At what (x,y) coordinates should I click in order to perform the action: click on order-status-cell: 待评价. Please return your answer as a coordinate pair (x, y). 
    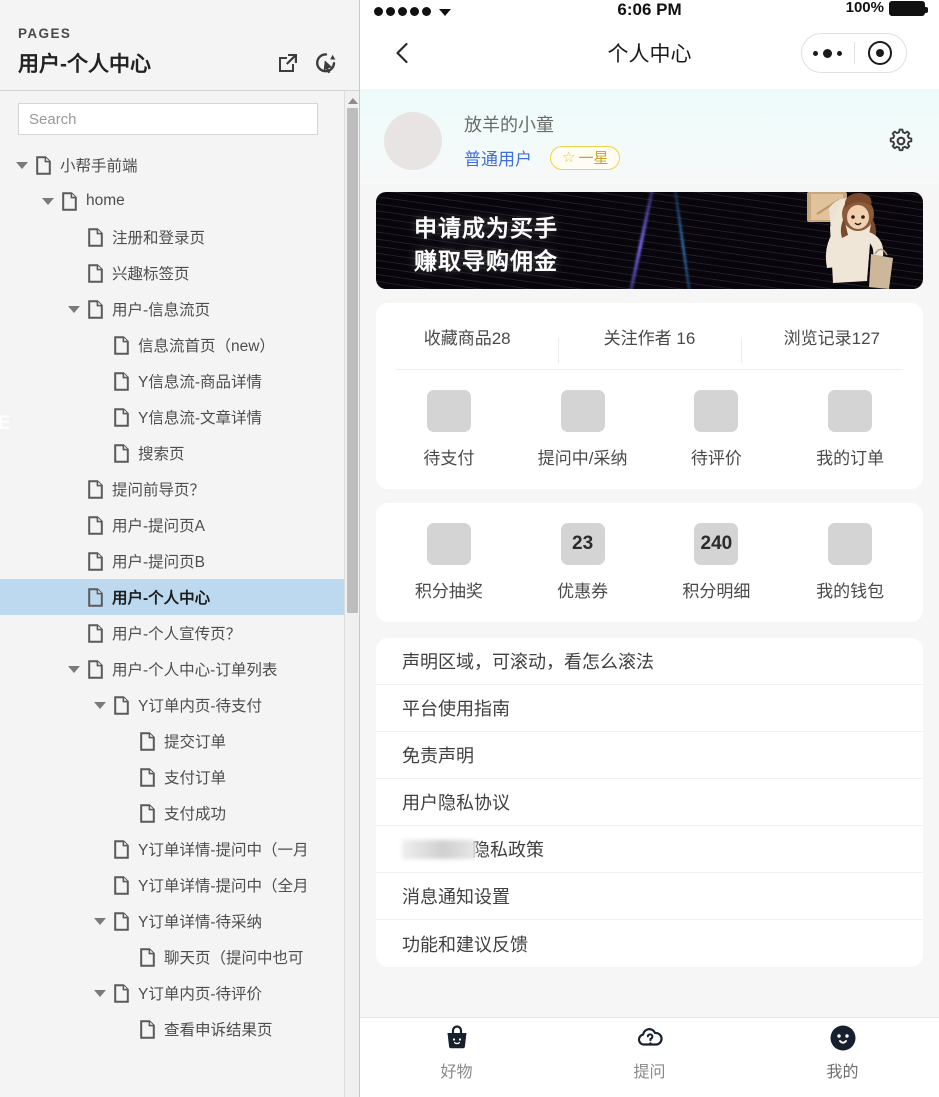
    Looking at the image, I should click on (717, 429).